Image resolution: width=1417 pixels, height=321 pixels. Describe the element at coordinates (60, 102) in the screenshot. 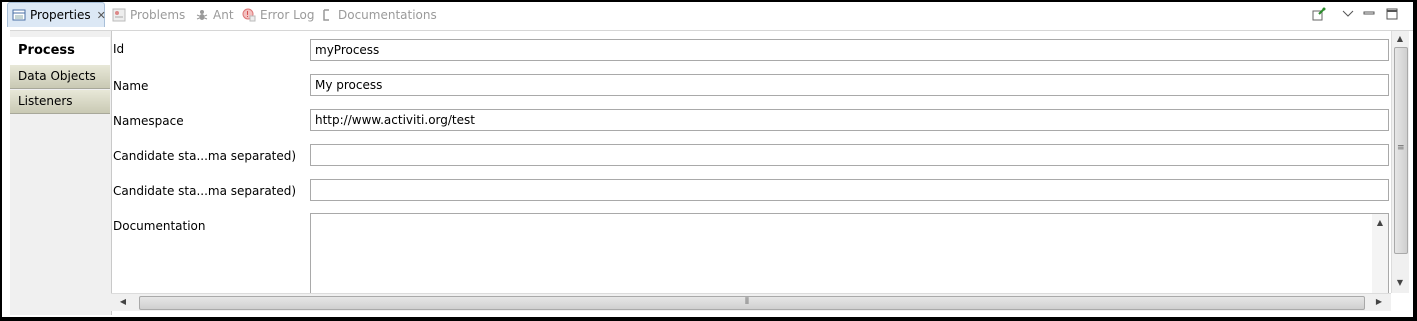

I see `sidebar-item-listeners: Listeners` at that location.